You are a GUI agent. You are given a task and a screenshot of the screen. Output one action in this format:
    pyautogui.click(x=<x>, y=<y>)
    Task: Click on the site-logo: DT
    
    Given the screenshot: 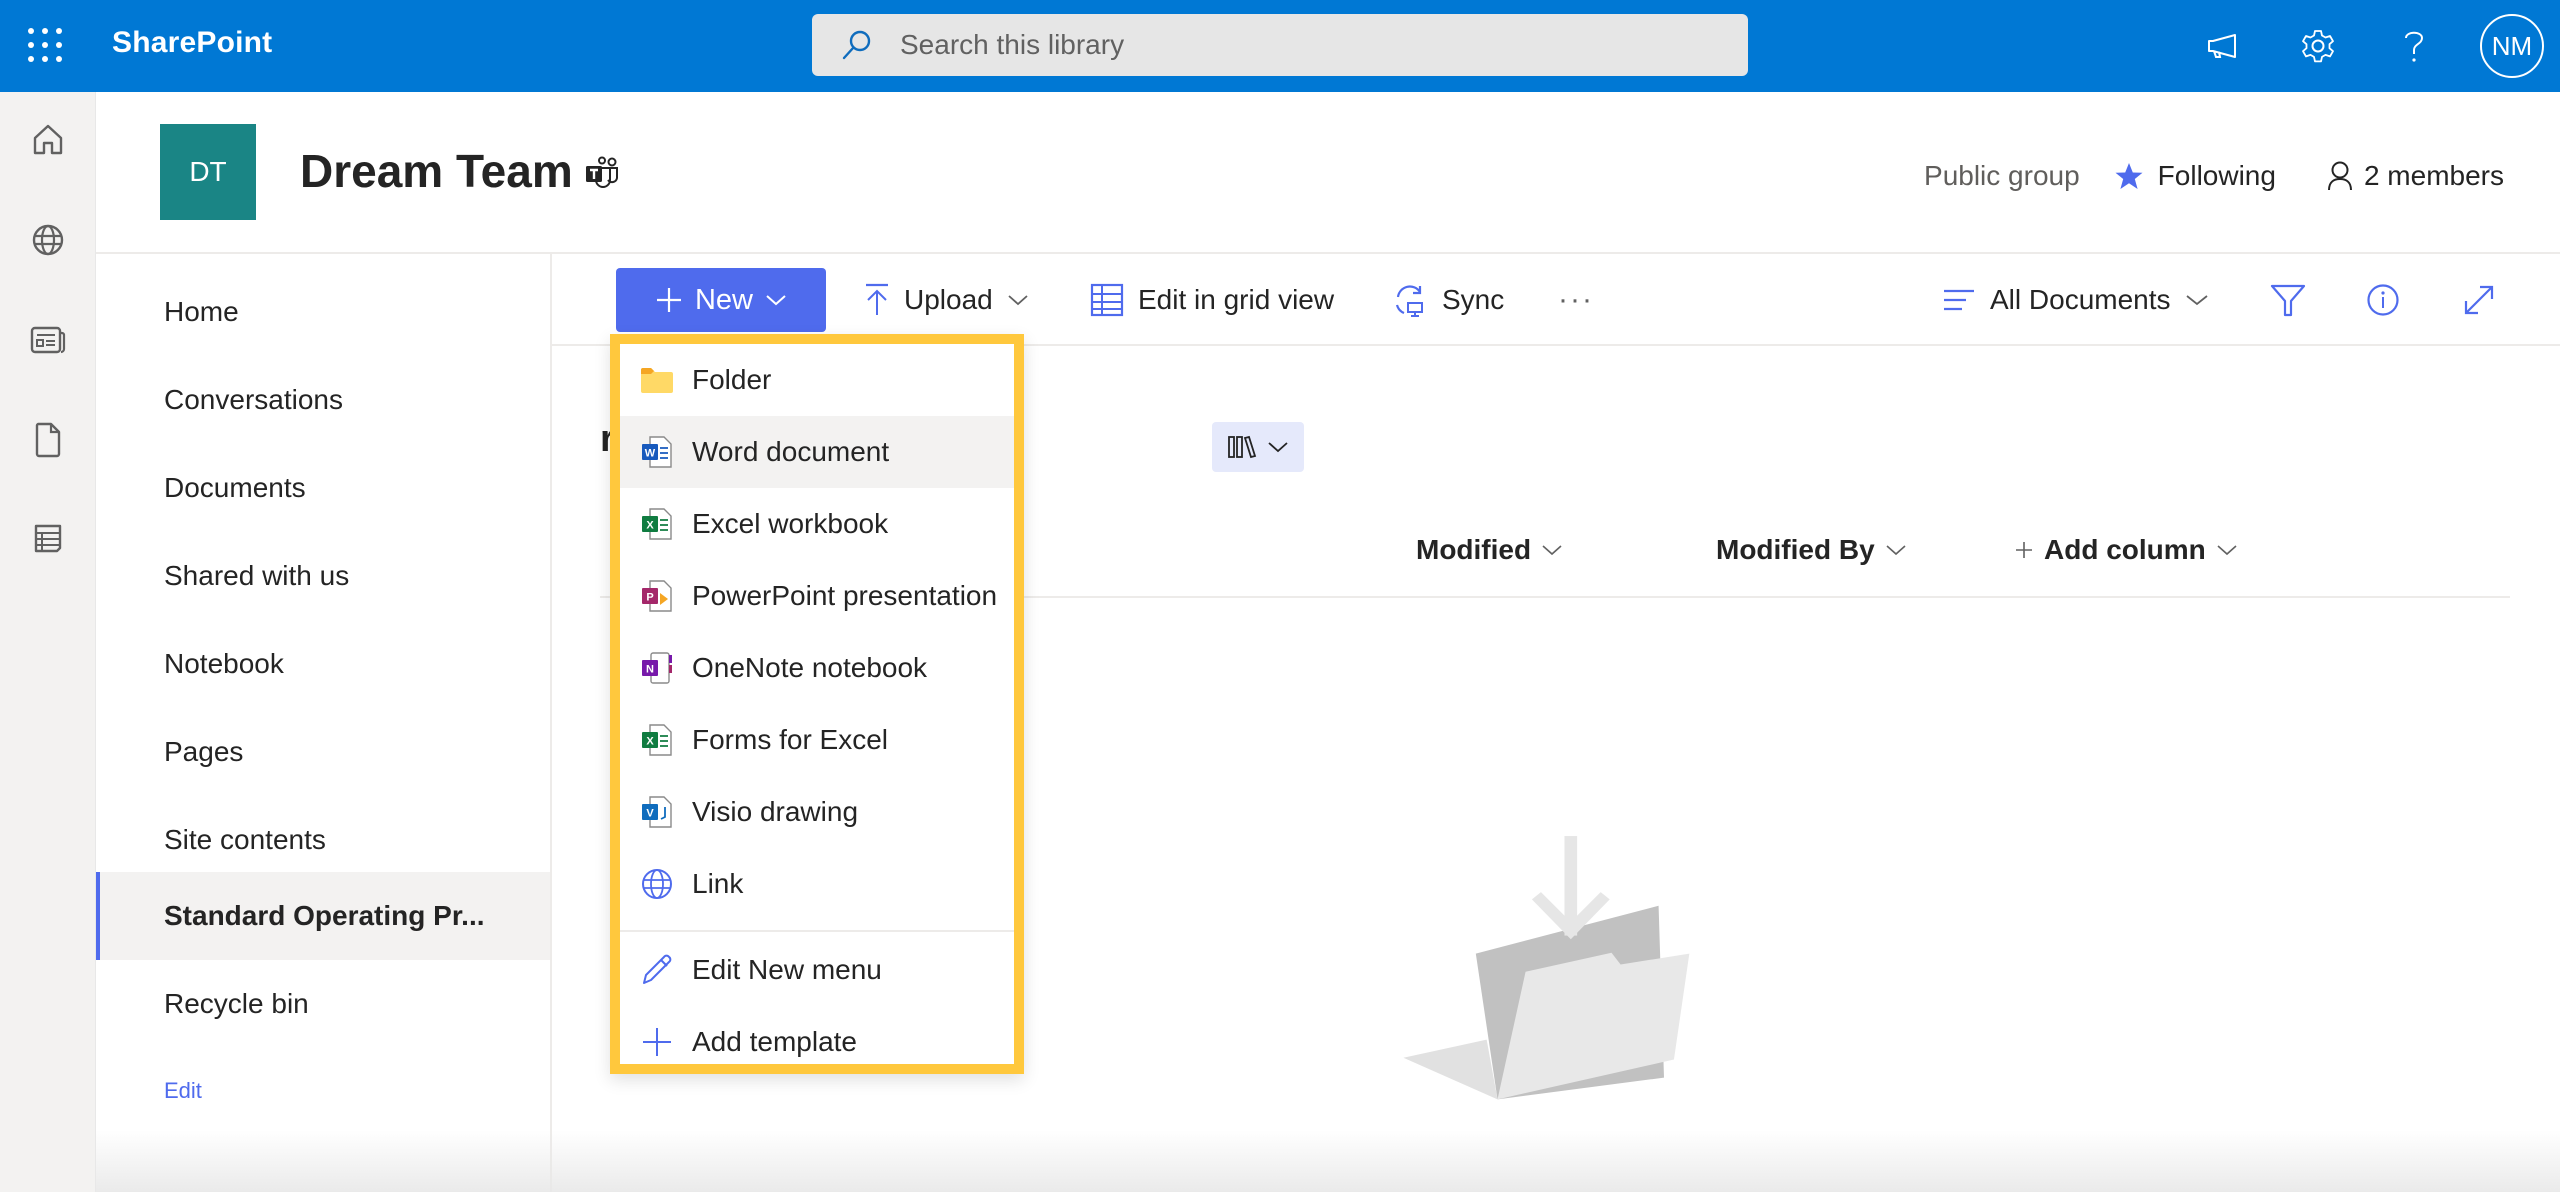 What is the action you would take?
    pyautogui.click(x=208, y=172)
    